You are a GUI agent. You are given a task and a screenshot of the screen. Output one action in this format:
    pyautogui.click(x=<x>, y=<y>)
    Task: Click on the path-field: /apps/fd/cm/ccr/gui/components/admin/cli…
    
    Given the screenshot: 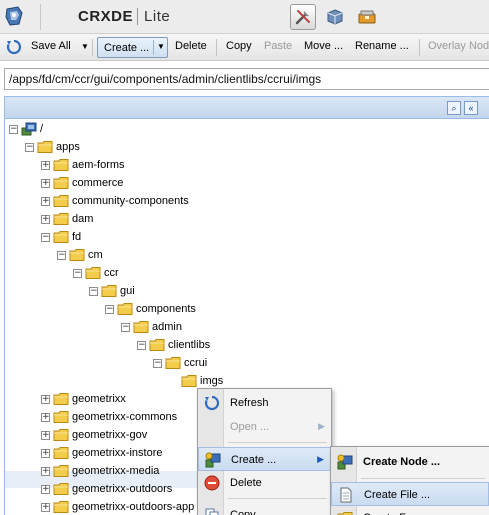 What is the action you would take?
    pyautogui.click(x=246, y=79)
    